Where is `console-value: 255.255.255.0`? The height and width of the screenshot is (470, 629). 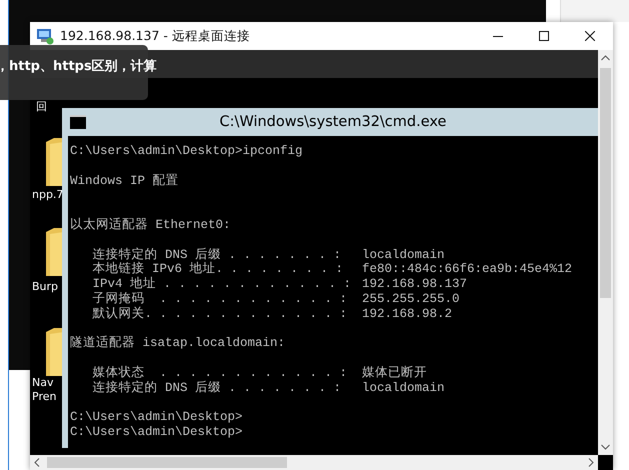 console-value: 255.255.255.0 is located at coordinates (411, 299).